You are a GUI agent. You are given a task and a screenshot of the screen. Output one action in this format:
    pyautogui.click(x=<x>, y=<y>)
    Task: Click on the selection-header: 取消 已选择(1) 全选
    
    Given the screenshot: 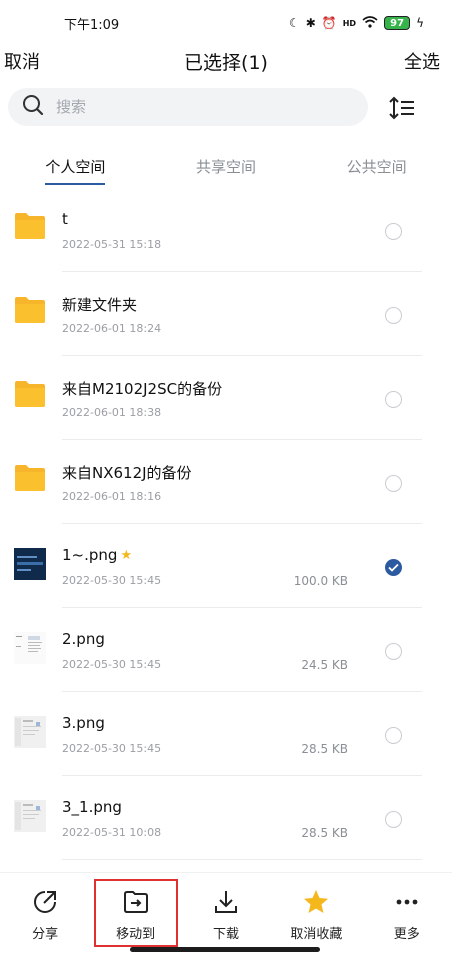 What is the action you would take?
    pyautogui.click(x=226, y=61)
    